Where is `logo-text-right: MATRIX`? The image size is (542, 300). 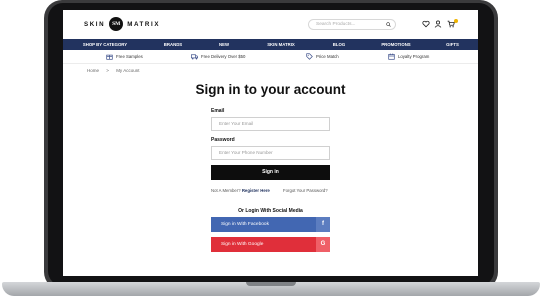 logo-text-right: MATRIX is located at coordinates (144, 24).